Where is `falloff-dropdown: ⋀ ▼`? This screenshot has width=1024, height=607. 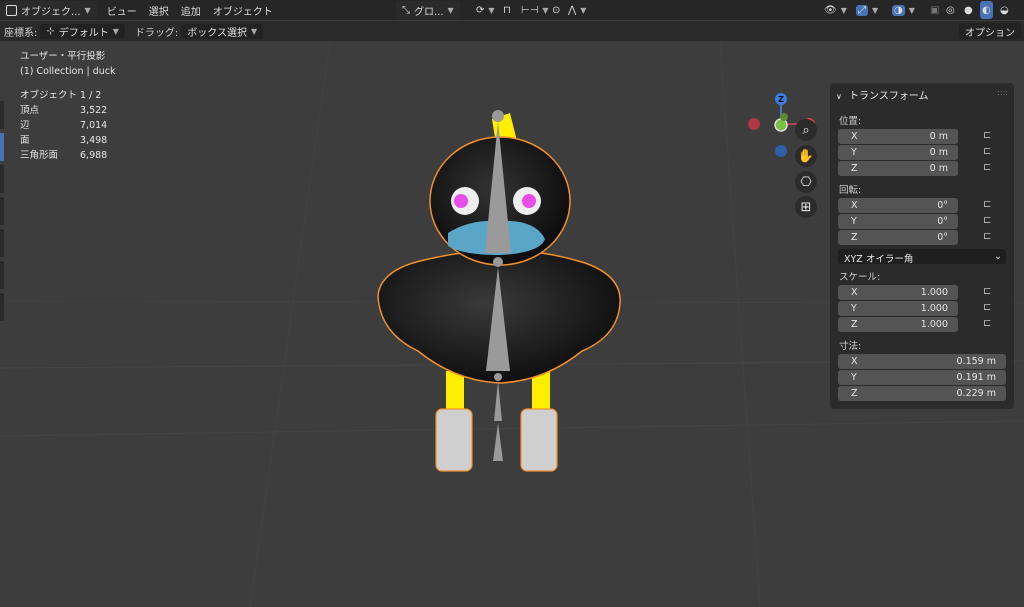 falloff-dropdown: ⋀ ▼ is located at coordinates (577, 10).